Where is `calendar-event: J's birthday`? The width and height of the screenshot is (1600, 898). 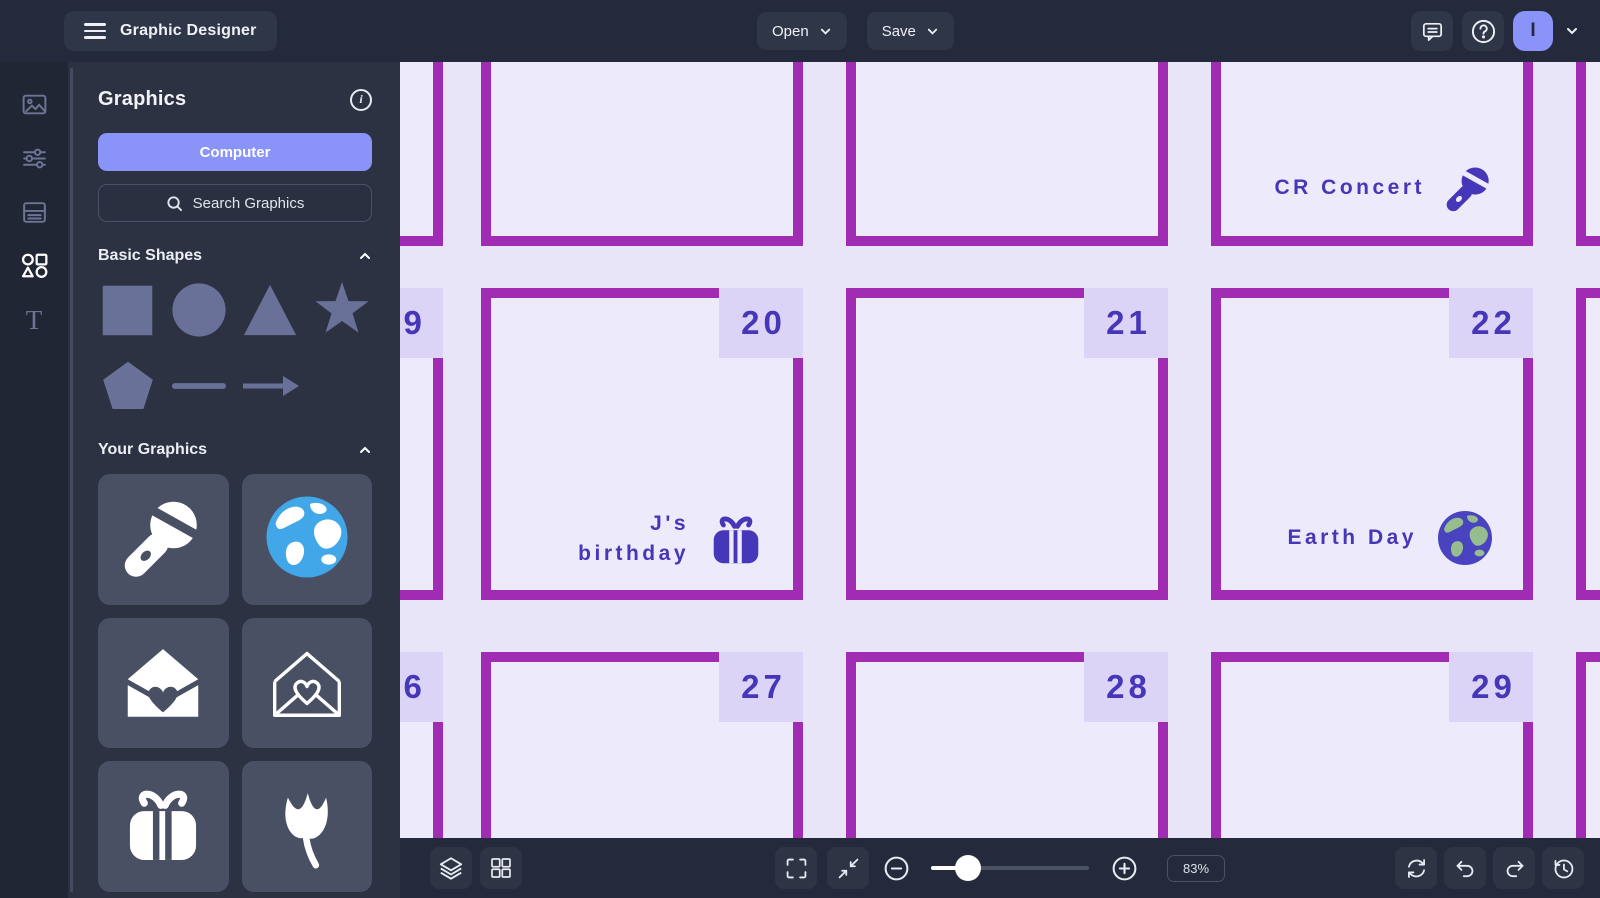
calendar-event: J's birthday is located at coordinates (672, 539).